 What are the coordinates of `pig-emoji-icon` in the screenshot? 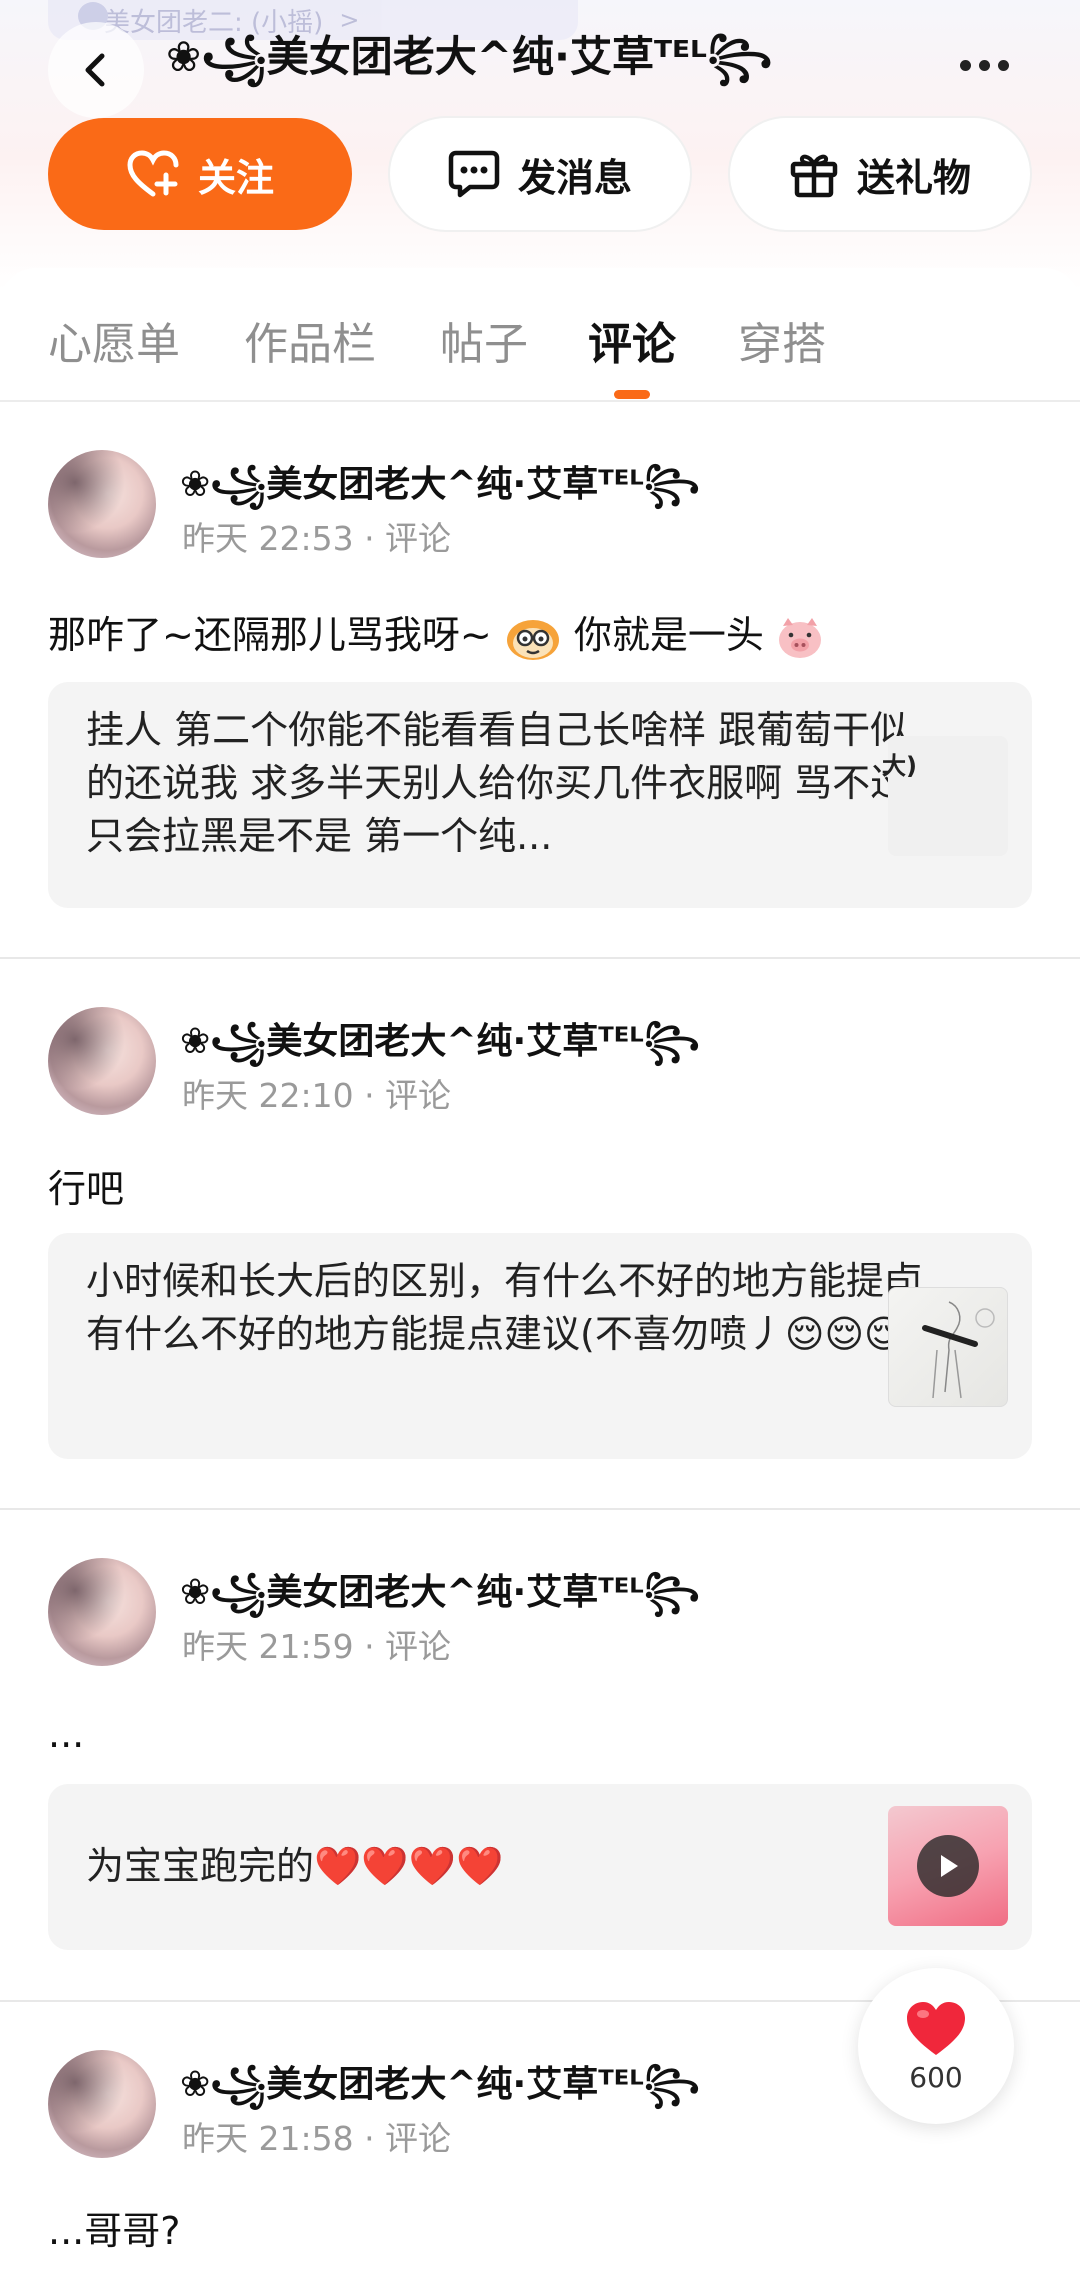 It's located at (799, 637).